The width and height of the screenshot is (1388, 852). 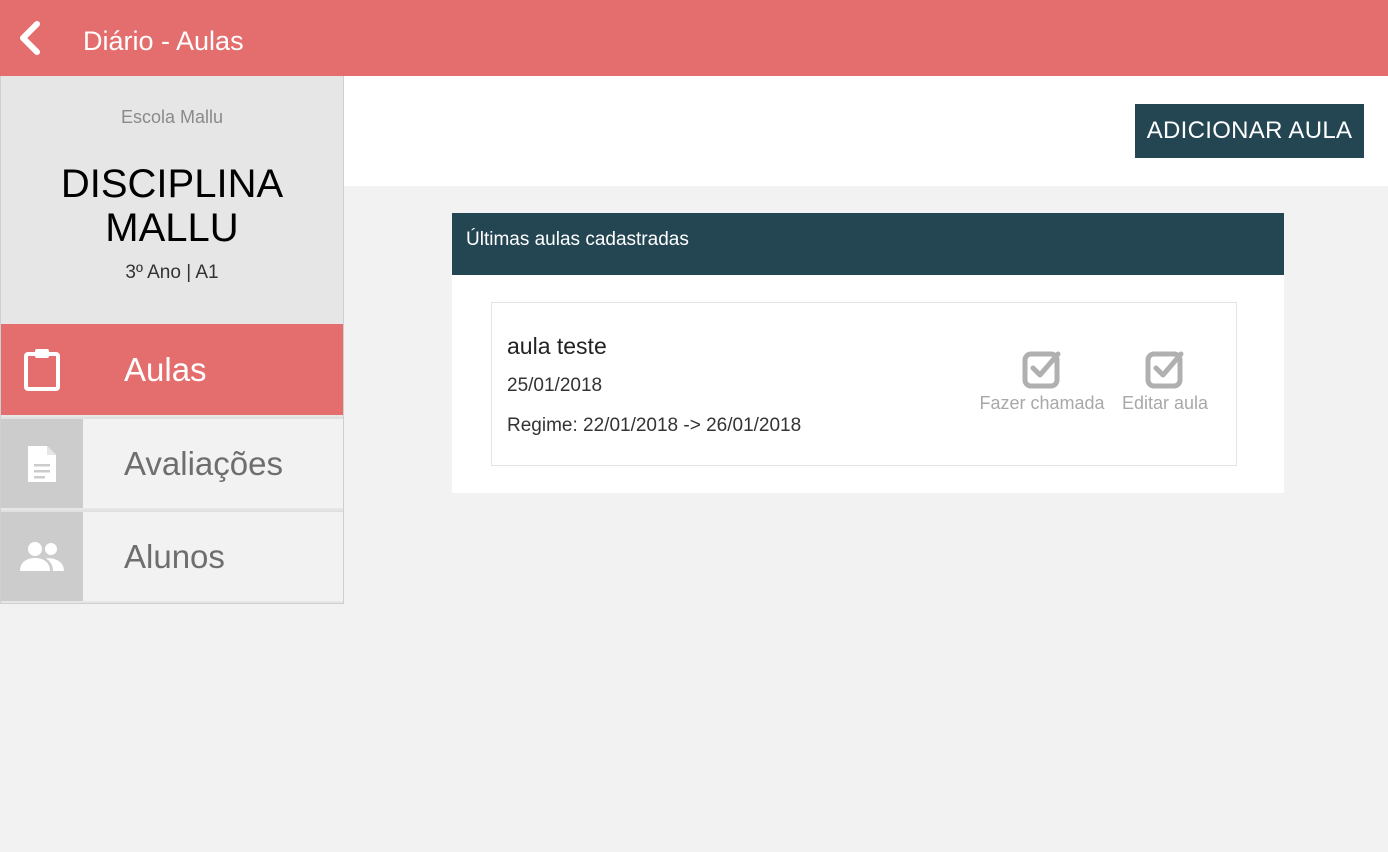 What do you see at coordinates (203, 463) in the screenshot?
I see `sidebar-item-label: Avaliações` at bounding box center [203, 463].